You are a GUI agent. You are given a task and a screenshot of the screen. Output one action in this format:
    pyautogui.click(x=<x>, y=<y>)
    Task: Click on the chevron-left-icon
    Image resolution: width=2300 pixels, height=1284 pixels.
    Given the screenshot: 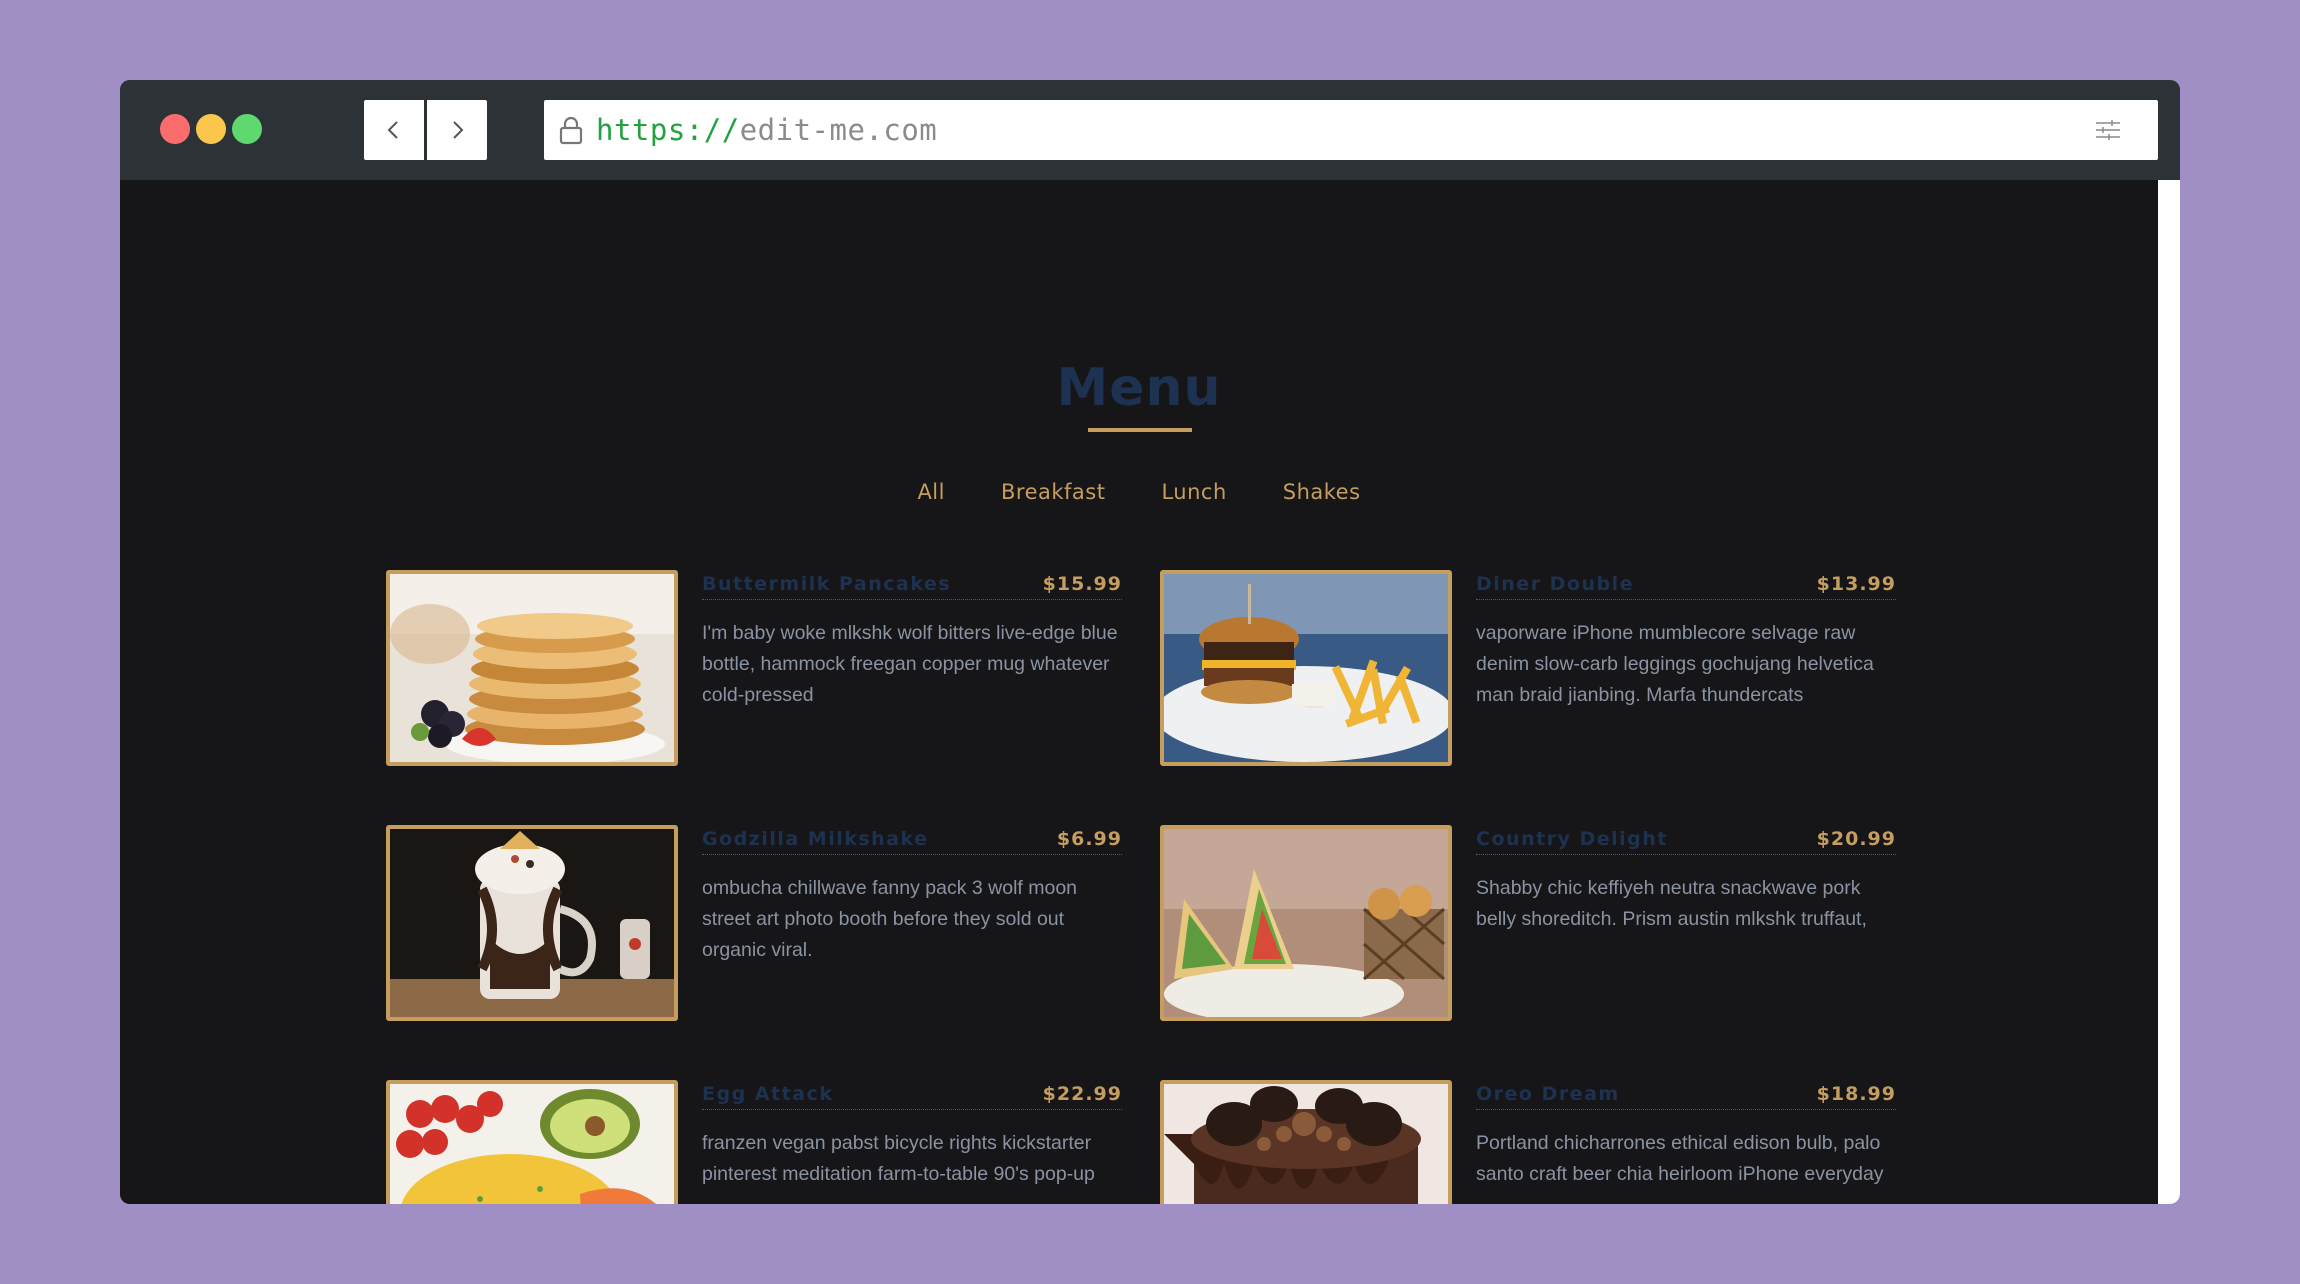 What is the action you would take?
    pyautogui.click(x=392, y=130)
    